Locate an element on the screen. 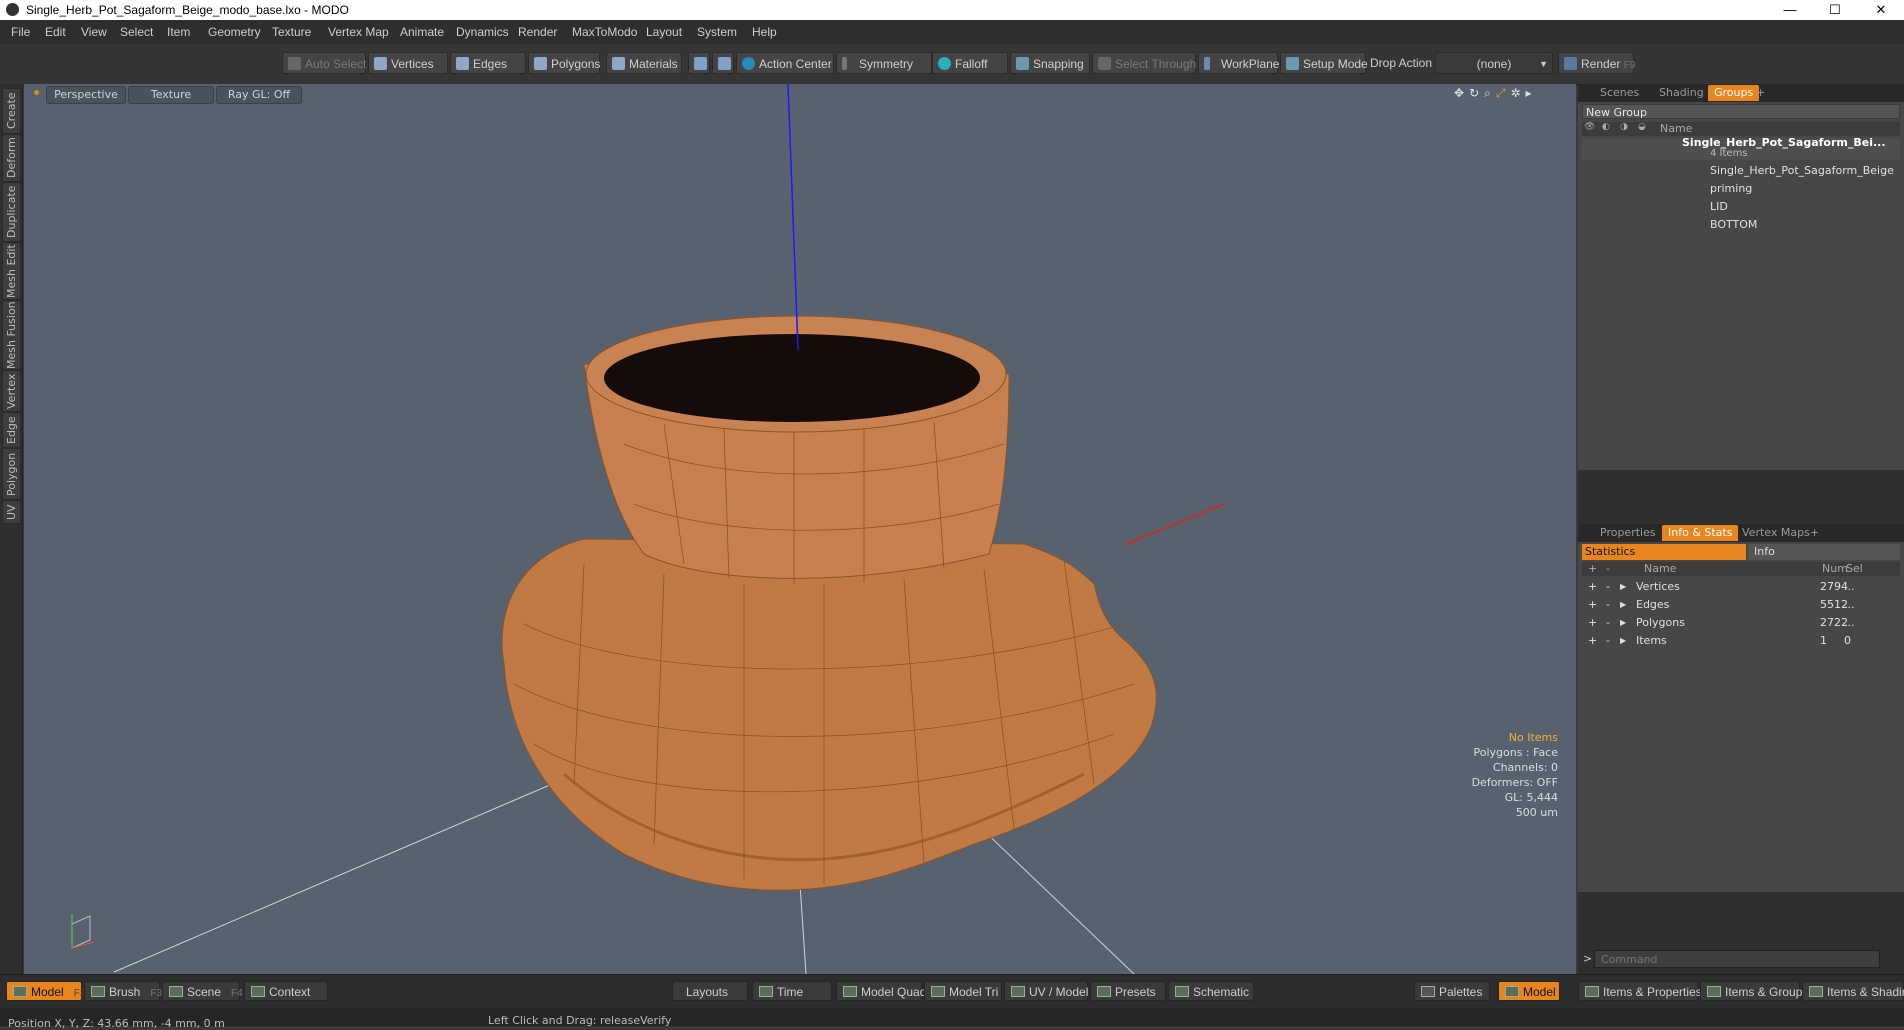 The height and width of the screenshot is (1030, 1904). menu-geometry: Geometry is located at coordinates (234, 32).